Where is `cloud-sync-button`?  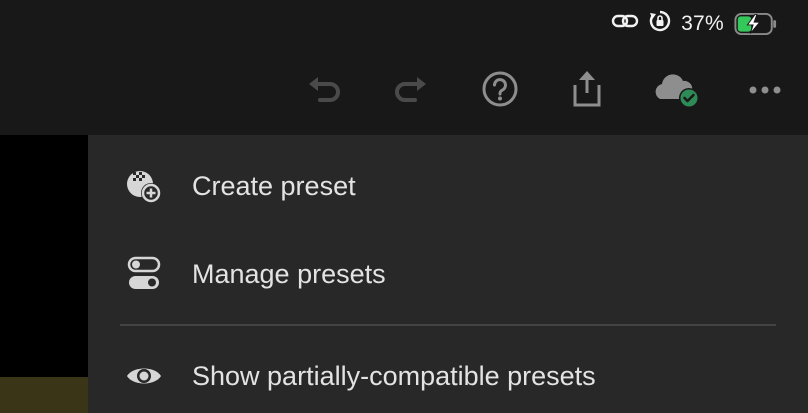 cloud-sync-button is located at coordinates (677, 91).